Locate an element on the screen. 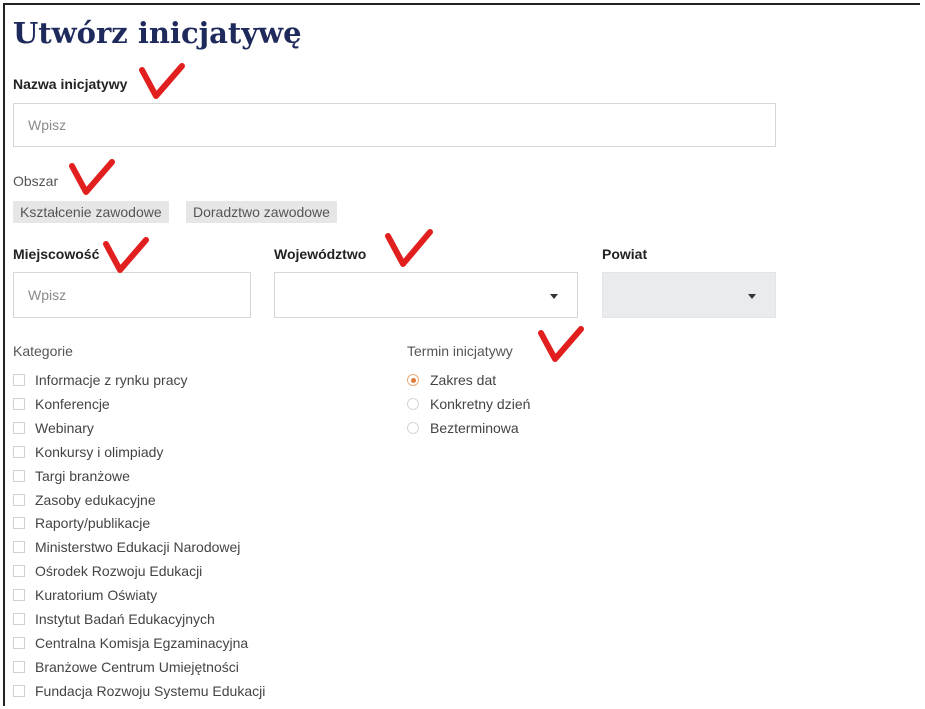  category-item: Konferencje is located at coordinates (61, 404).